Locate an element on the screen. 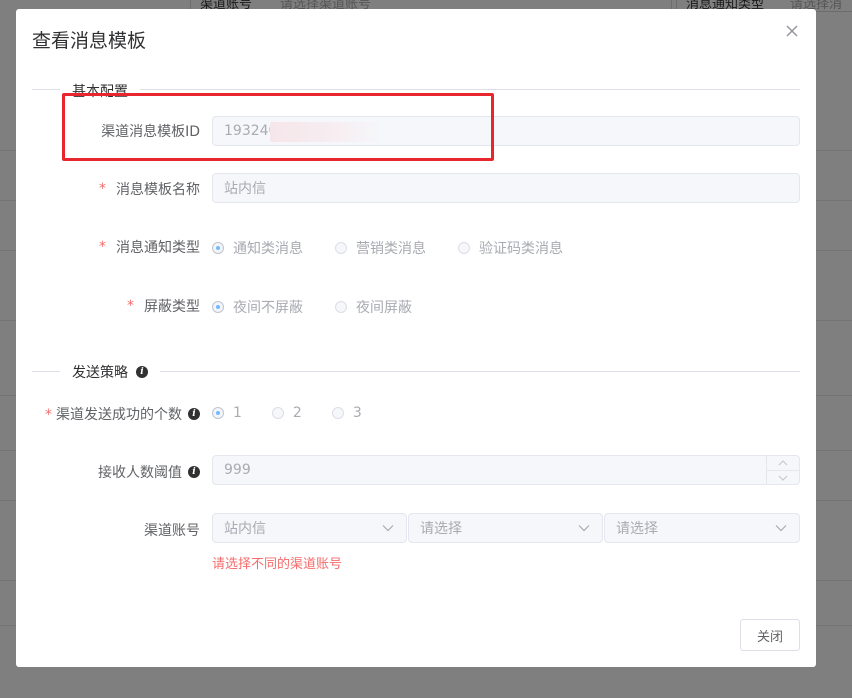 The width and height of the screenshot is (852, 698). template-name-label: * 消息模板名称 is located at coordinates (118, 189).